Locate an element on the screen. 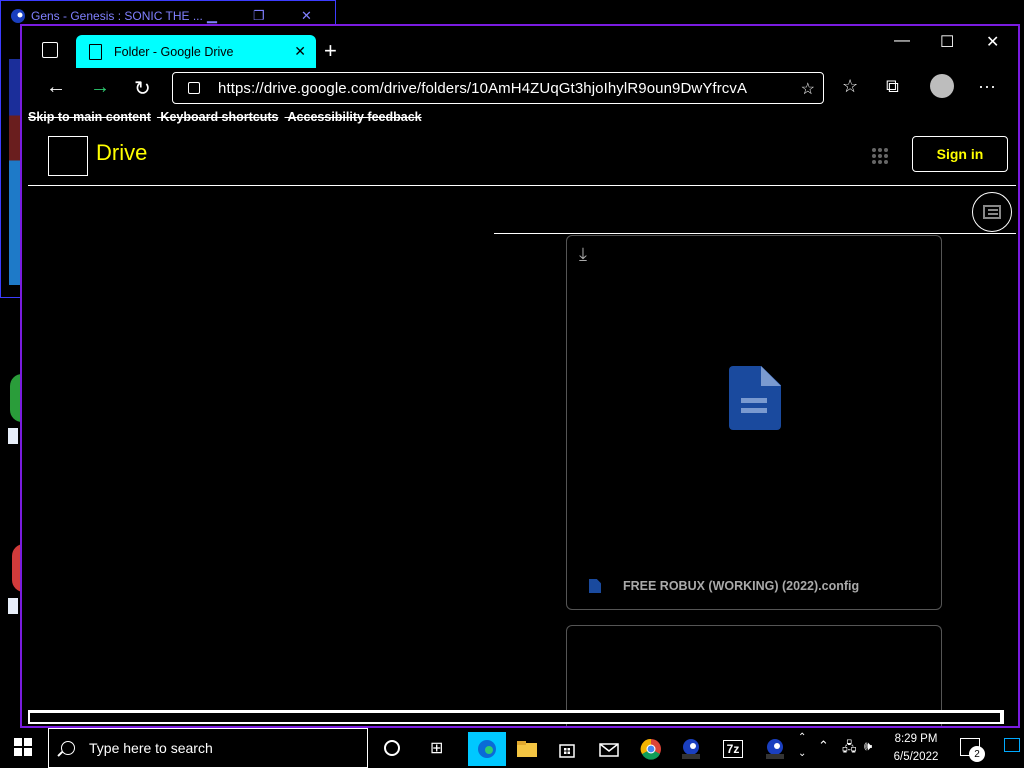  mail-icon is located at coordinates (609, 749).